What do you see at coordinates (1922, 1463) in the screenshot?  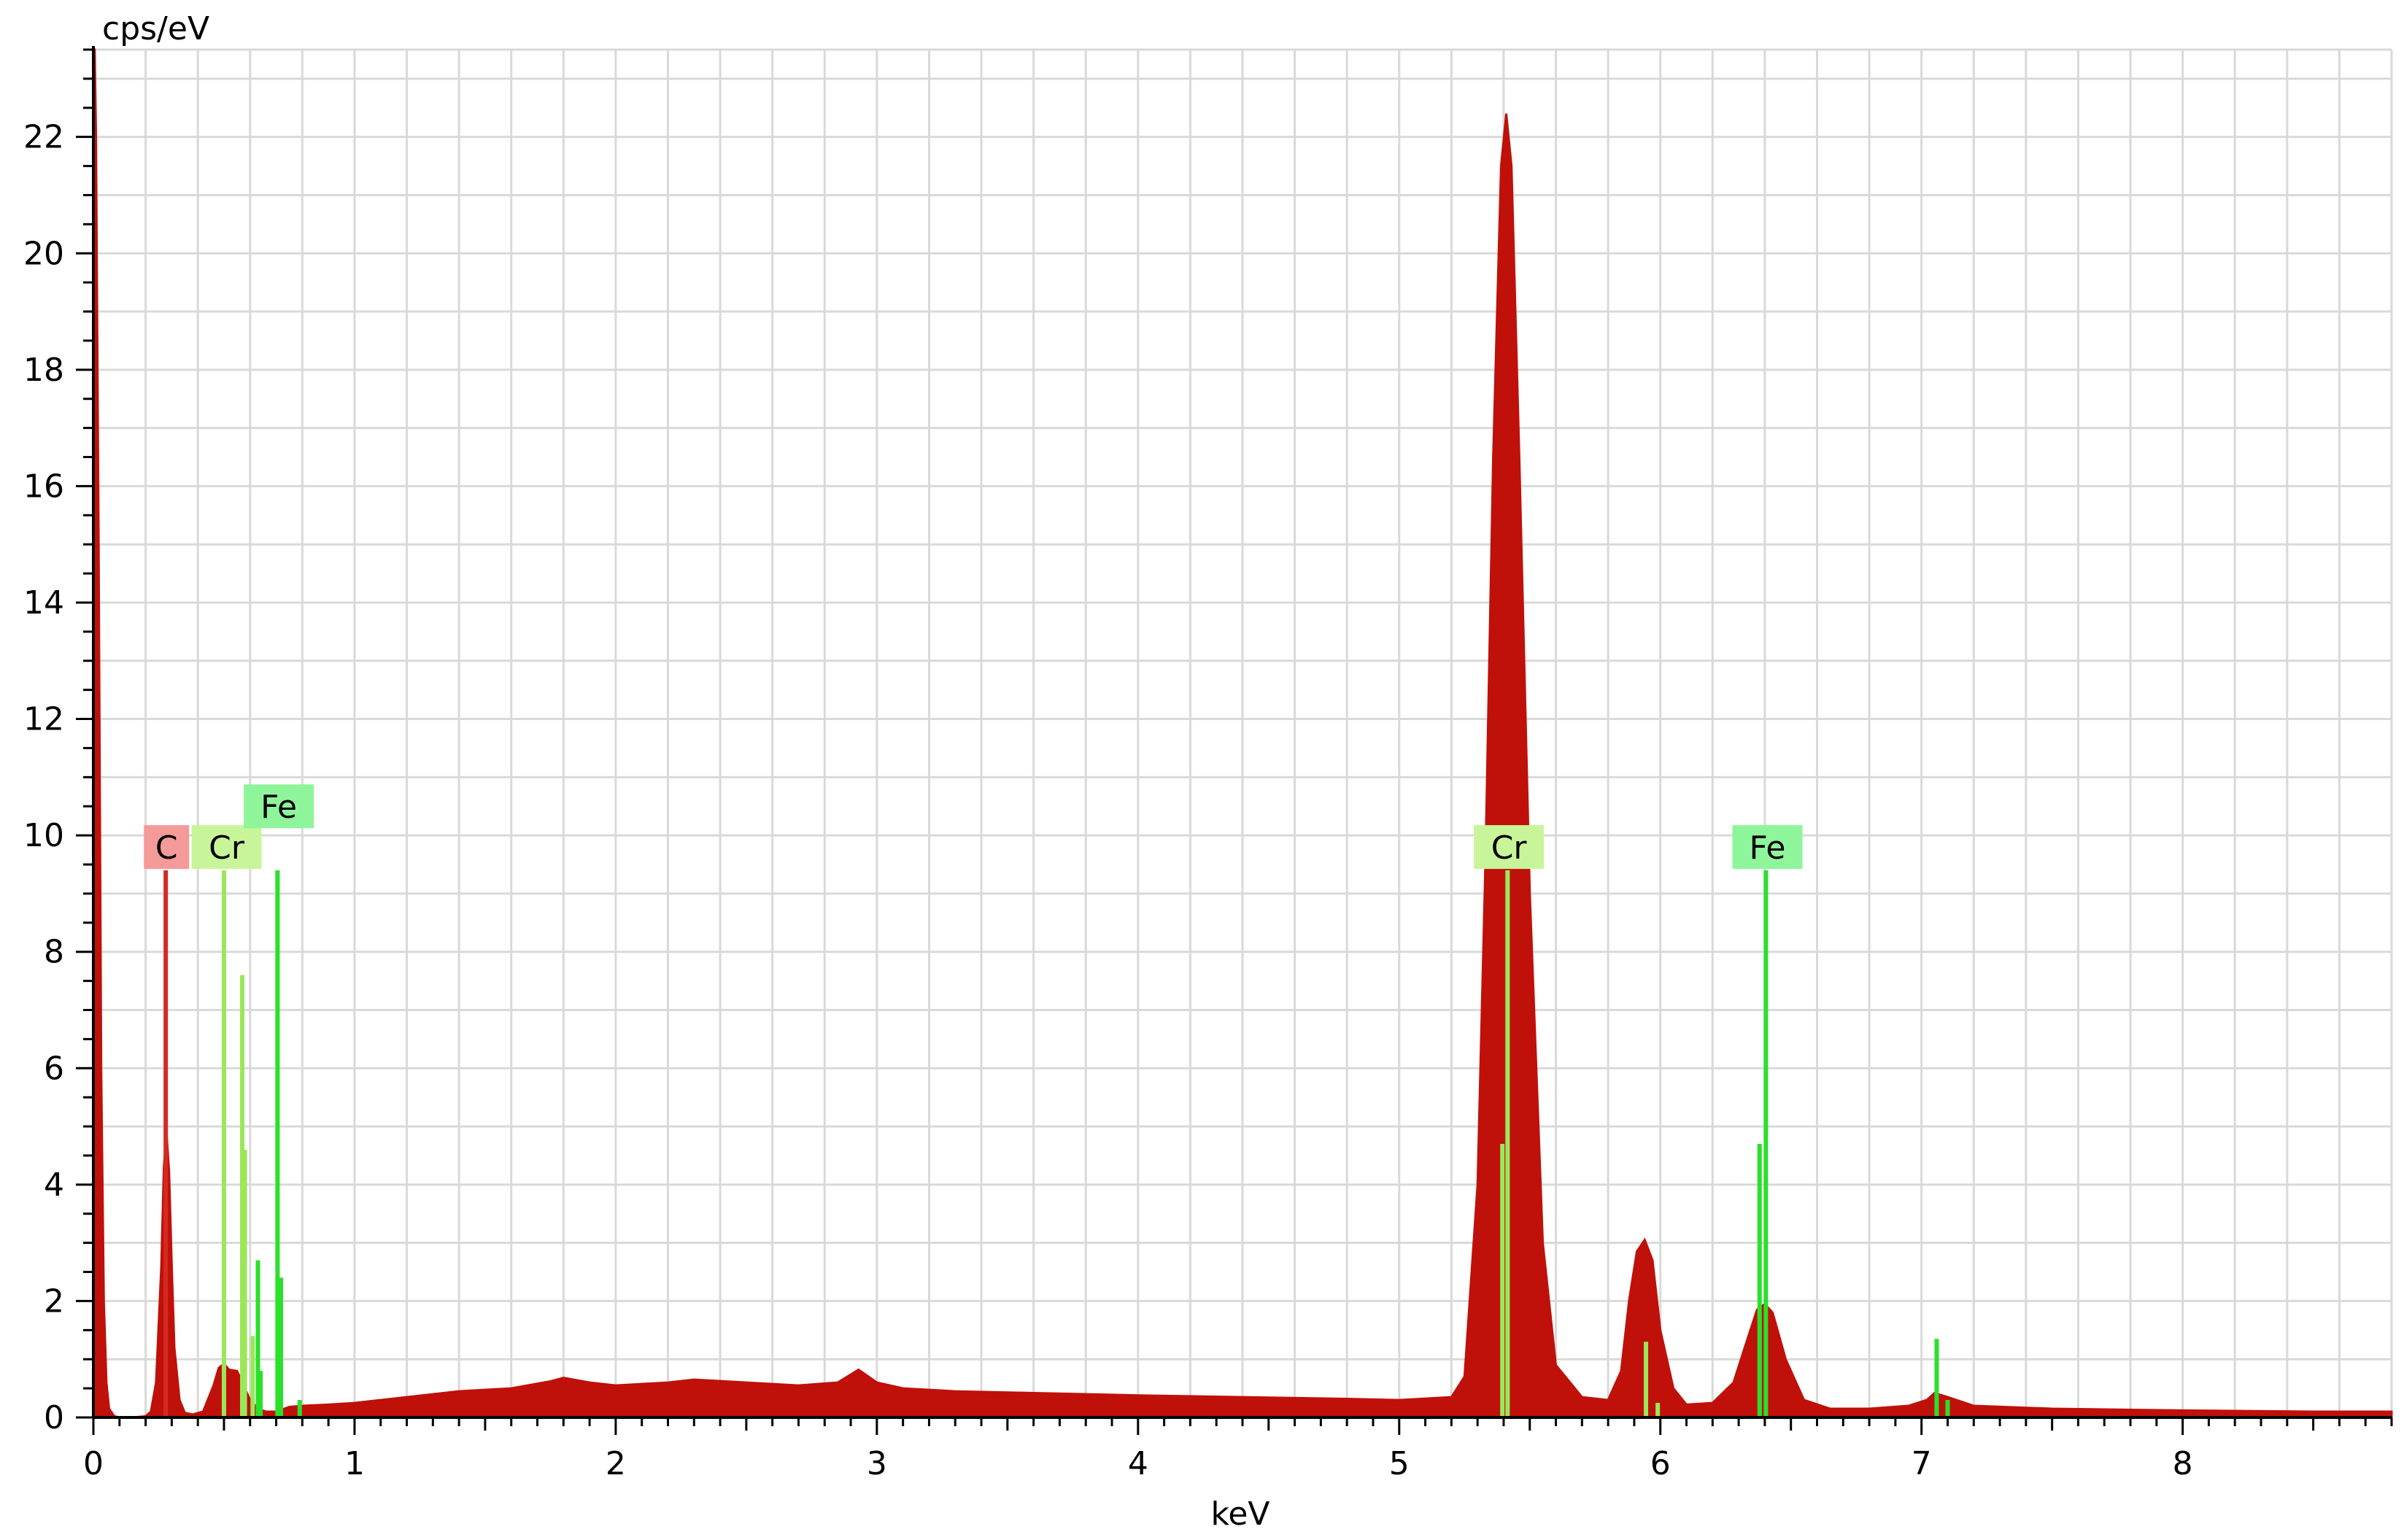 I see `x-tick-label: 7` at bounding box center [1922, 1463].